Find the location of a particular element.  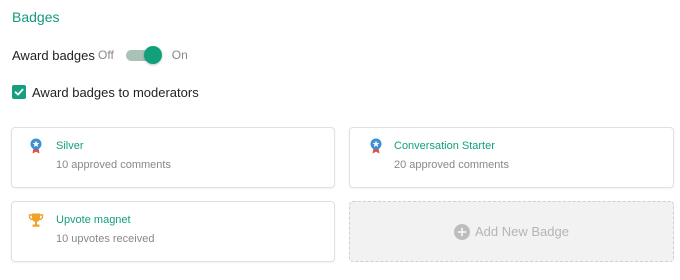

checkmark-icon is located at coordinates (19, 92).